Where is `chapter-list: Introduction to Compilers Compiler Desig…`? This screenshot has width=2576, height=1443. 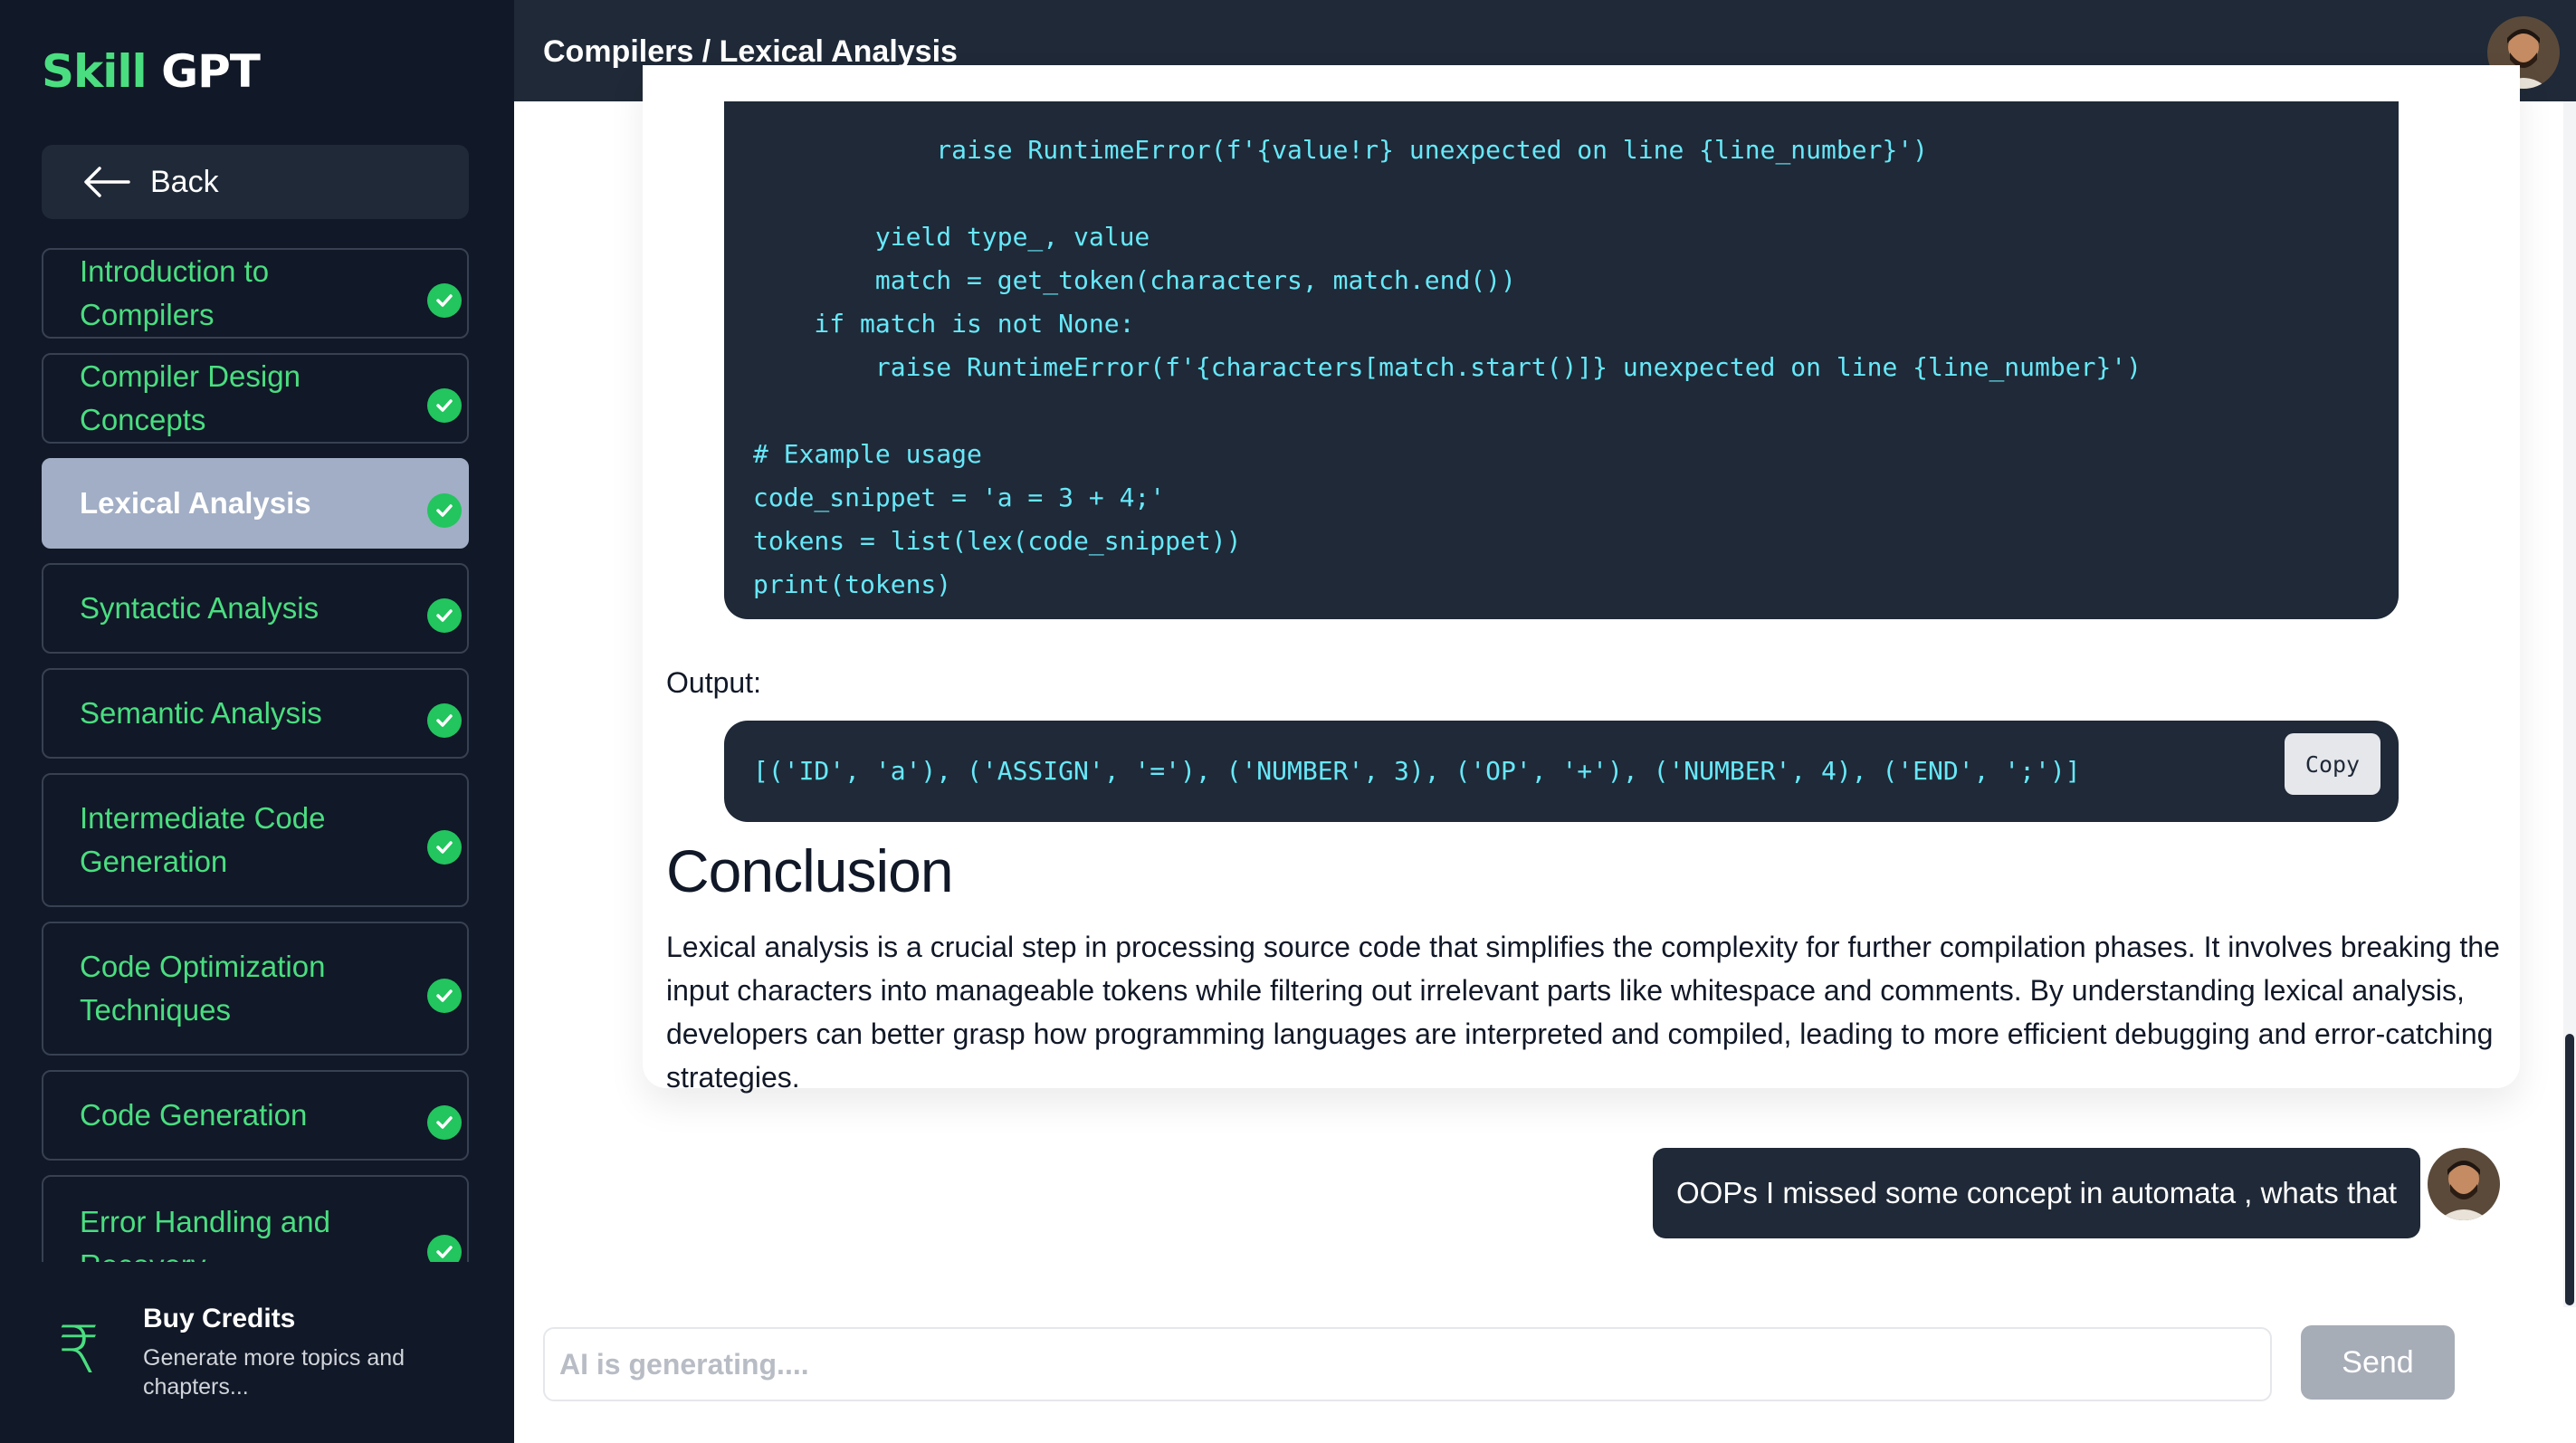 chapter-list: Introduction to Compilers Compiler Desig… is located at coordinates (256, 755).